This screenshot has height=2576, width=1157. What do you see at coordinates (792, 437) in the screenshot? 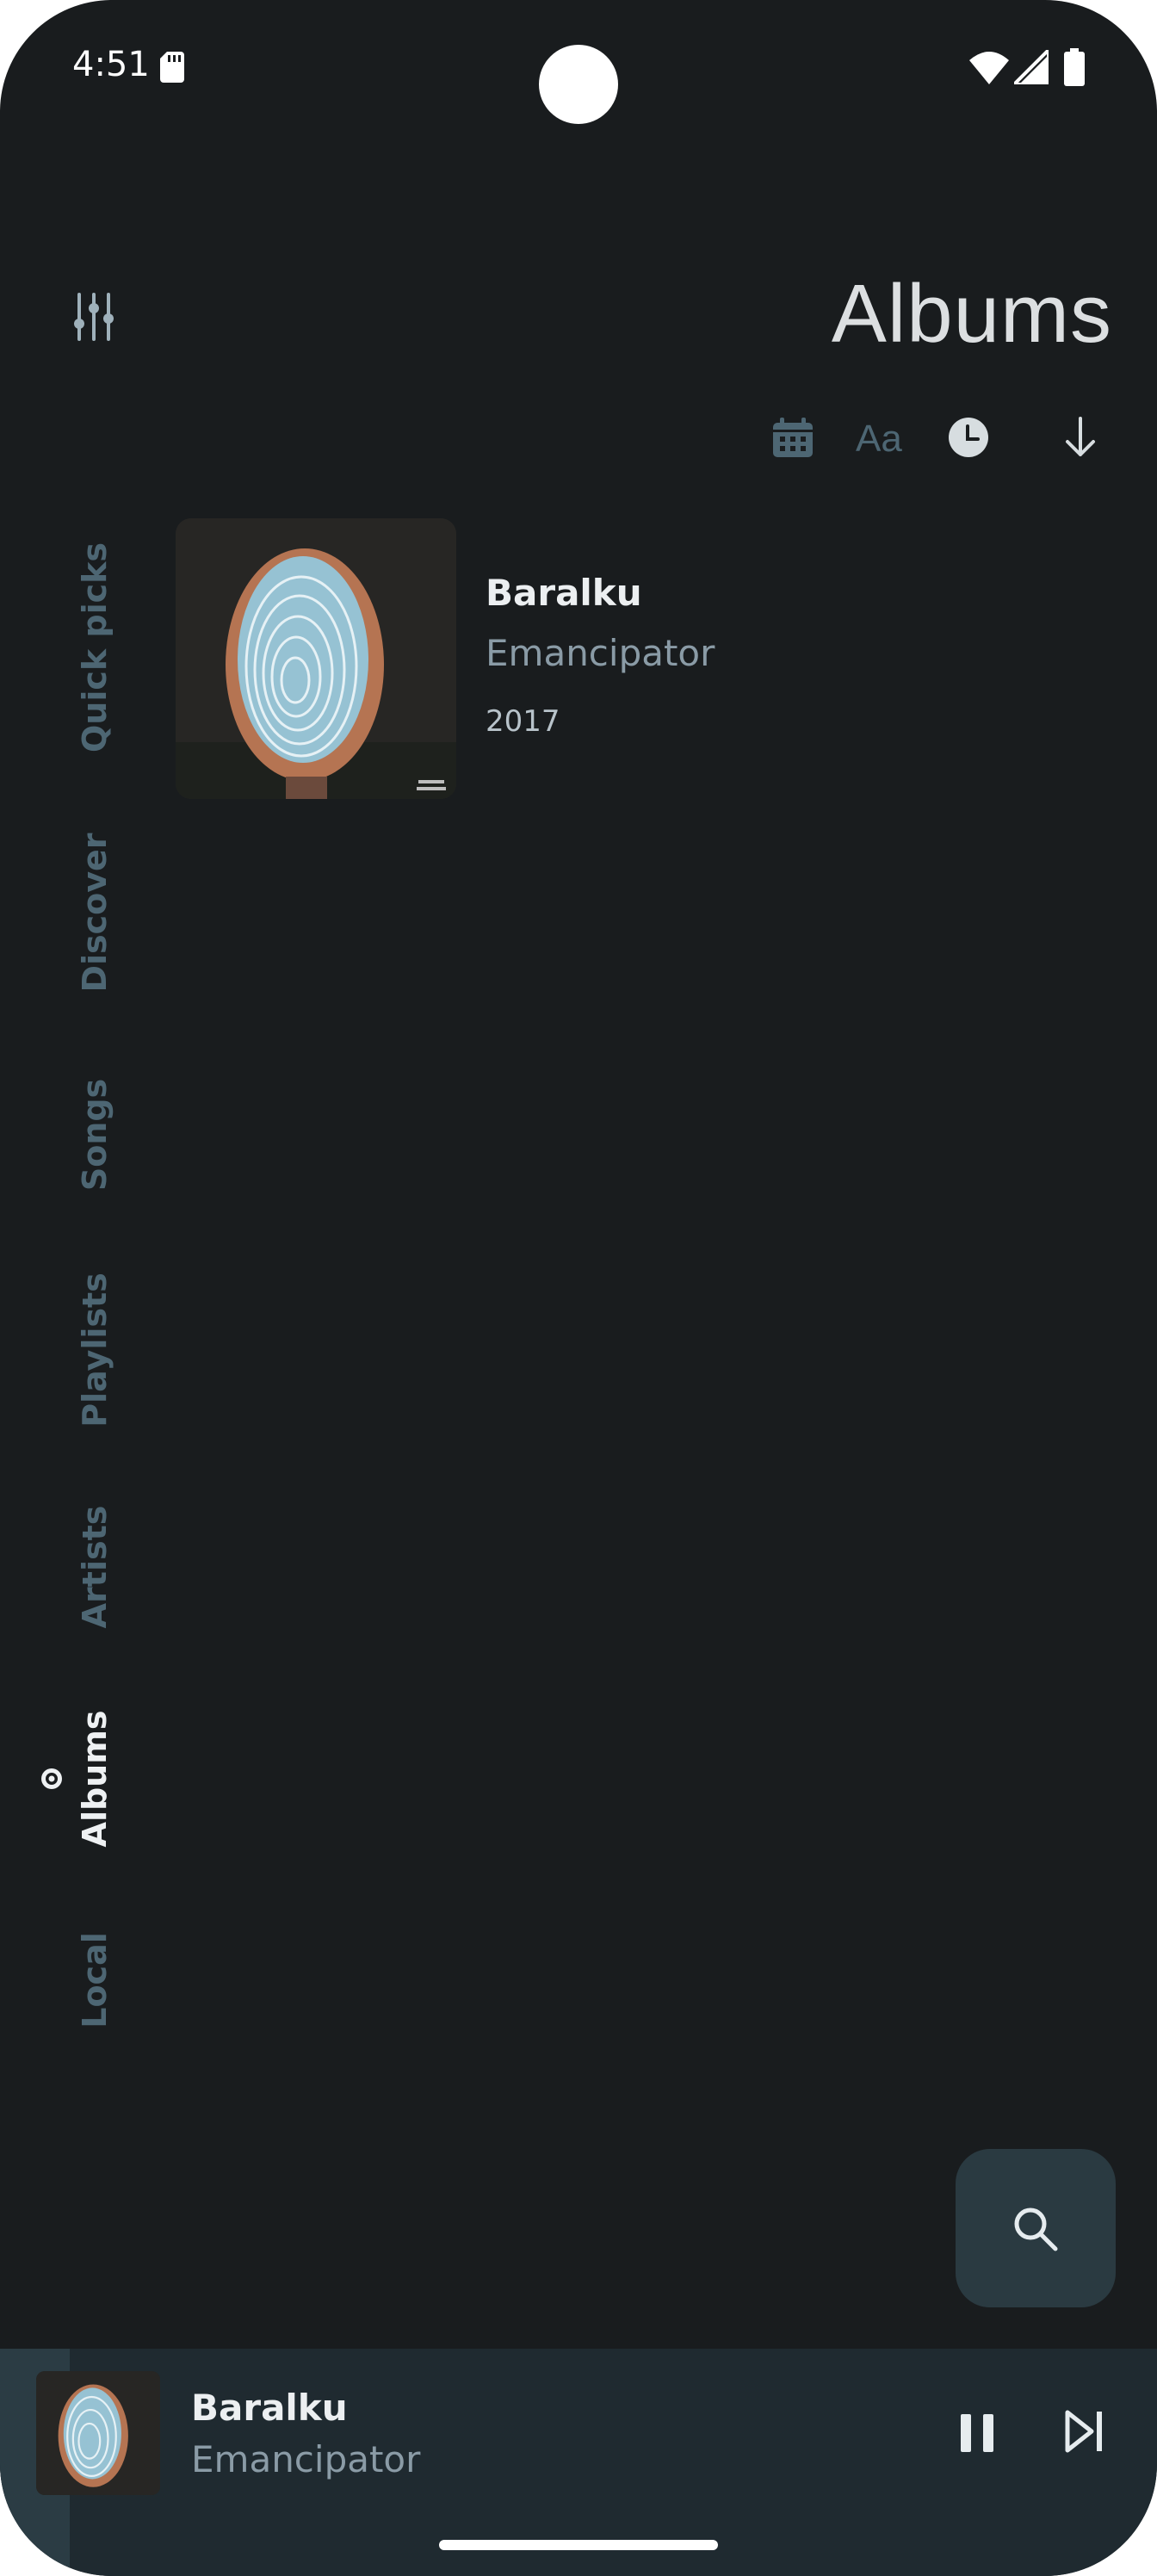
I see `calendar-icon` at bounding box center [792, 437].